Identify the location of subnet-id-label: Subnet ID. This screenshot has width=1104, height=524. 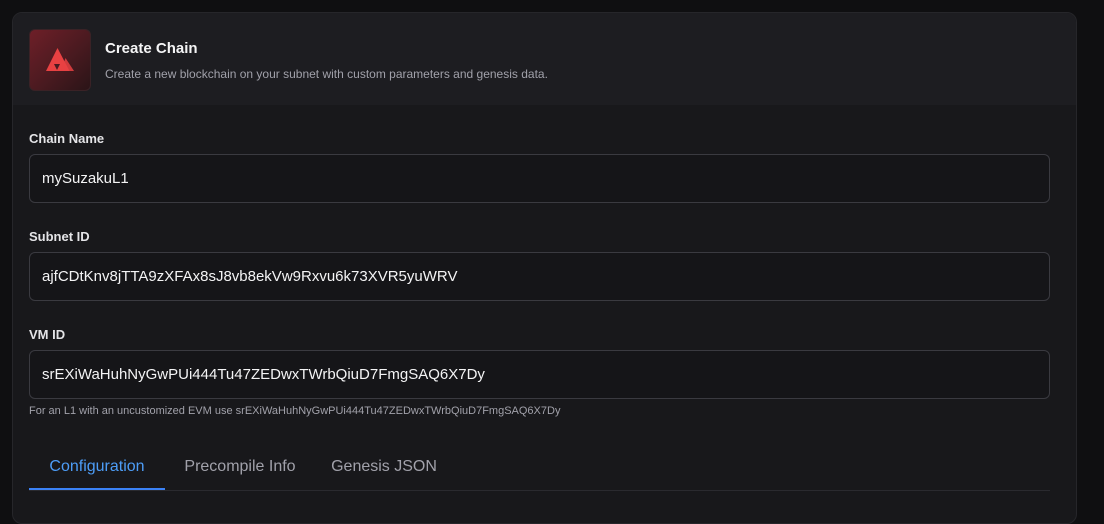
(59, 236).